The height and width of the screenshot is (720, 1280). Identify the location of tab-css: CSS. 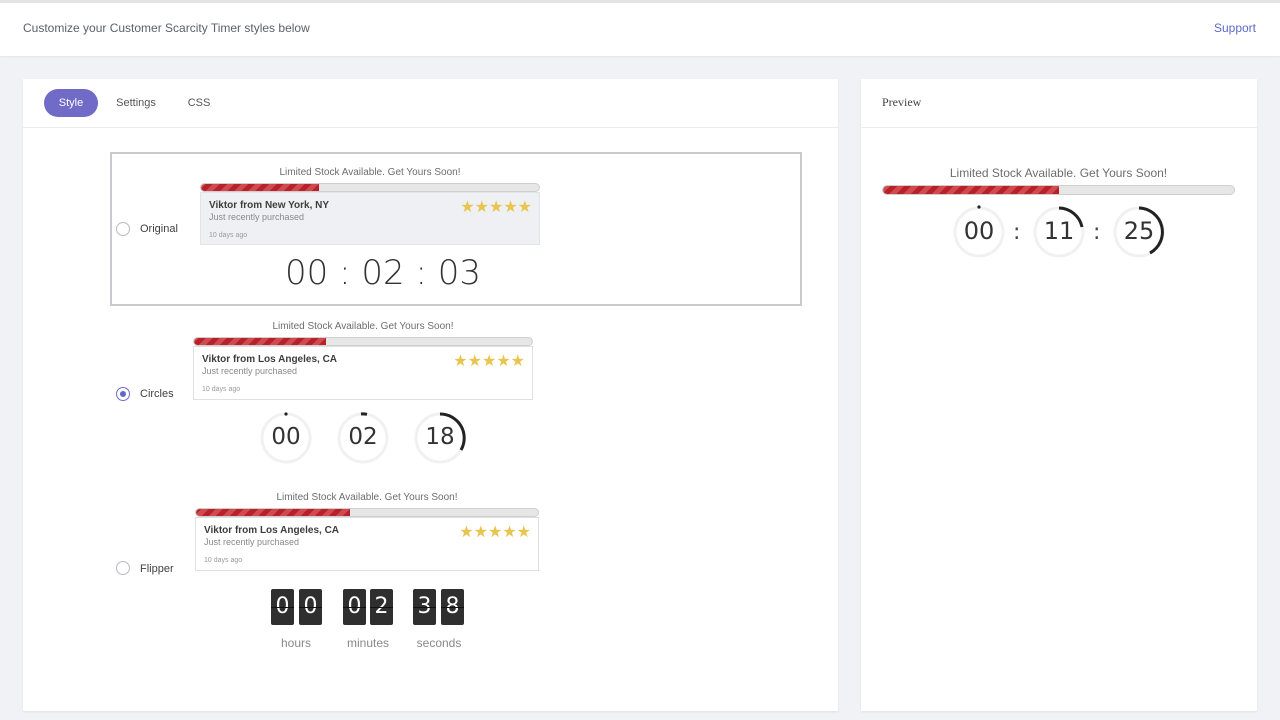
(199, 103).